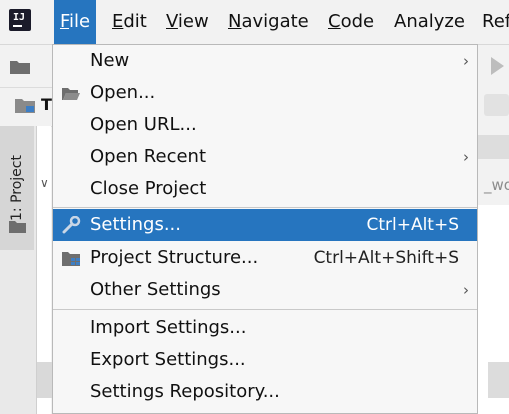 The image size is (509, 414). I want to click on chevron-down-icon: ∨, so click(44, 183).